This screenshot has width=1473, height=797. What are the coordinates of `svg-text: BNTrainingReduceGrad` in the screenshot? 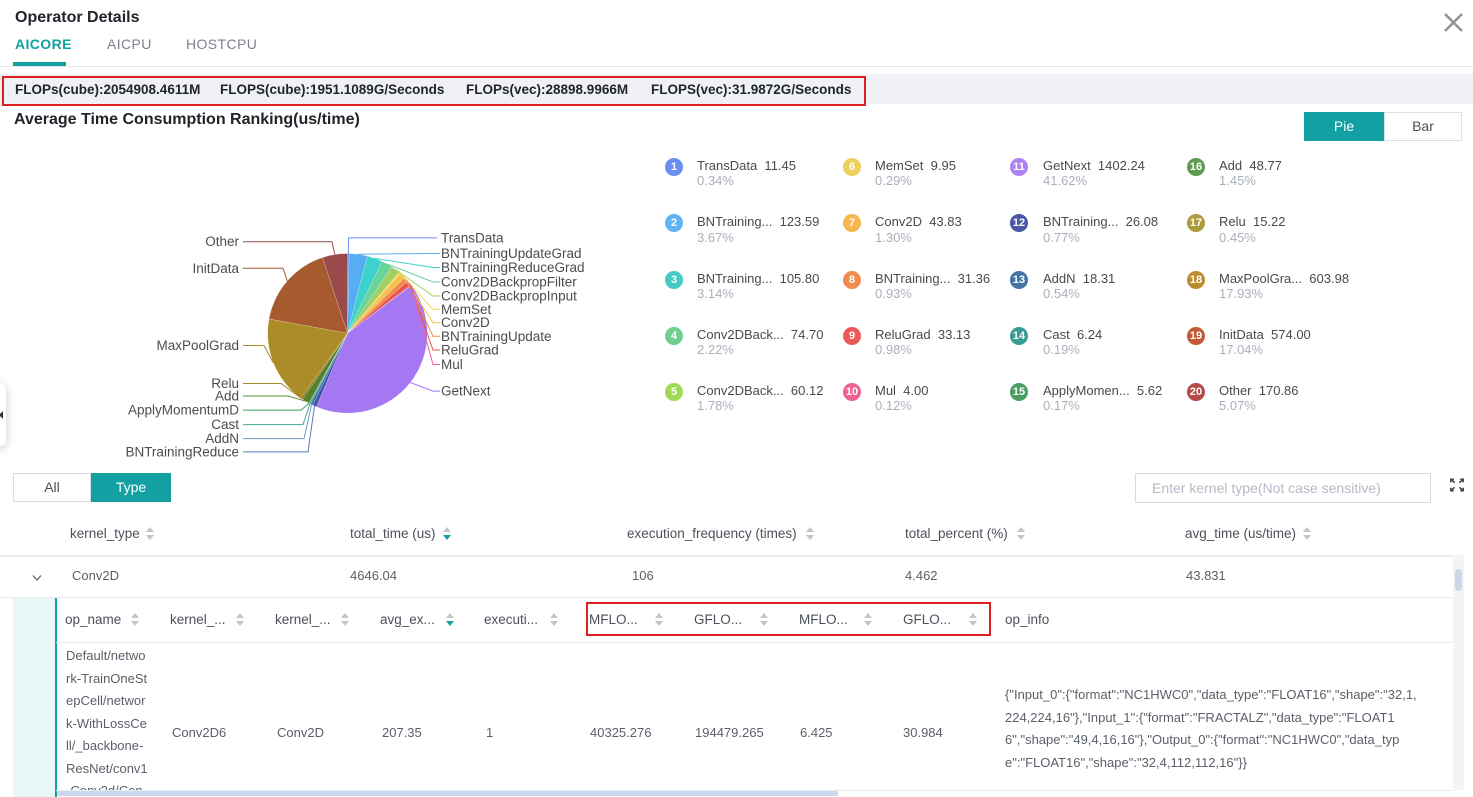 It's located at (513, 267).